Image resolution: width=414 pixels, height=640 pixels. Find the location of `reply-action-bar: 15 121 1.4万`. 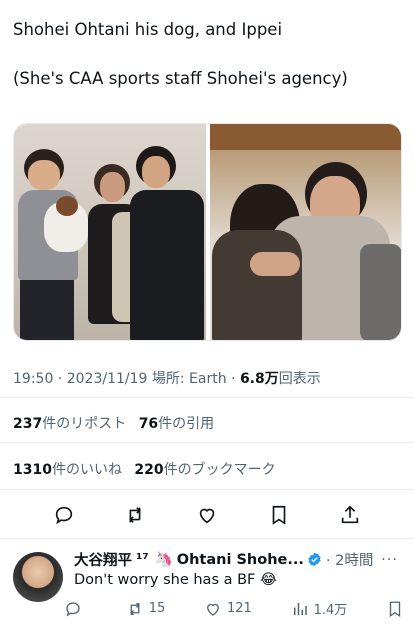

reply-action-bar: 15 121 1.4万 is located at coordinates (234, 608).